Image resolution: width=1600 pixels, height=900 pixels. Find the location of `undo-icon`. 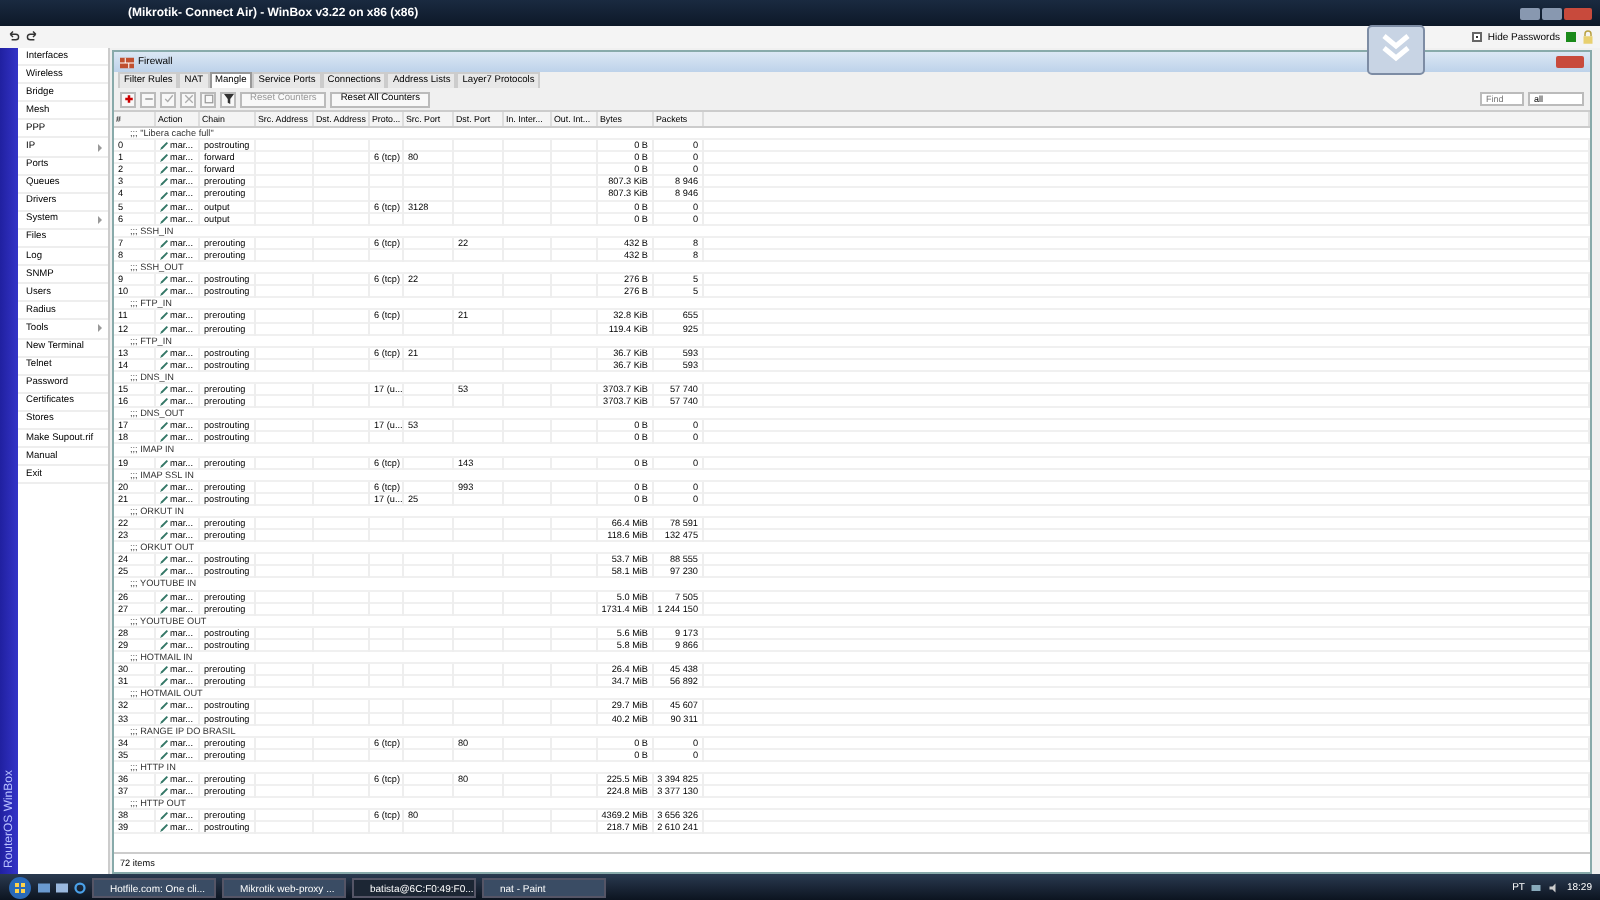

undo-icon is located at coordinates (13, 37).